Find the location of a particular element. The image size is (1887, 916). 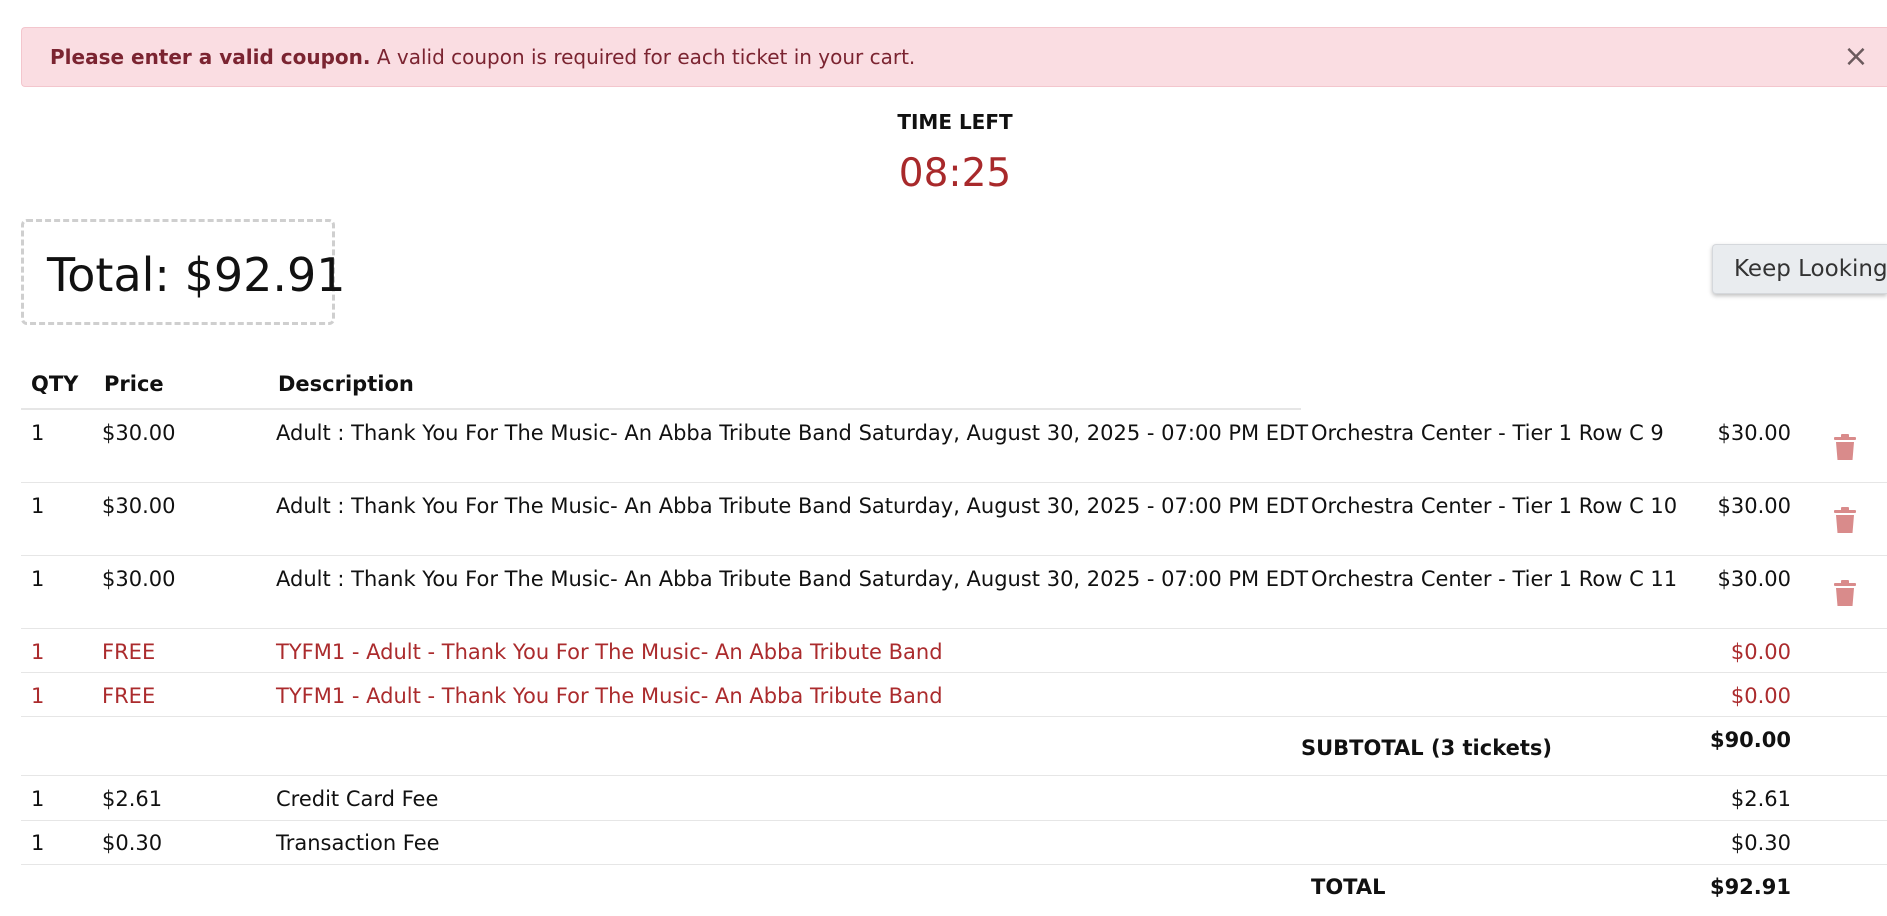

header-qty: QTY is located at coordinates (55, 384).